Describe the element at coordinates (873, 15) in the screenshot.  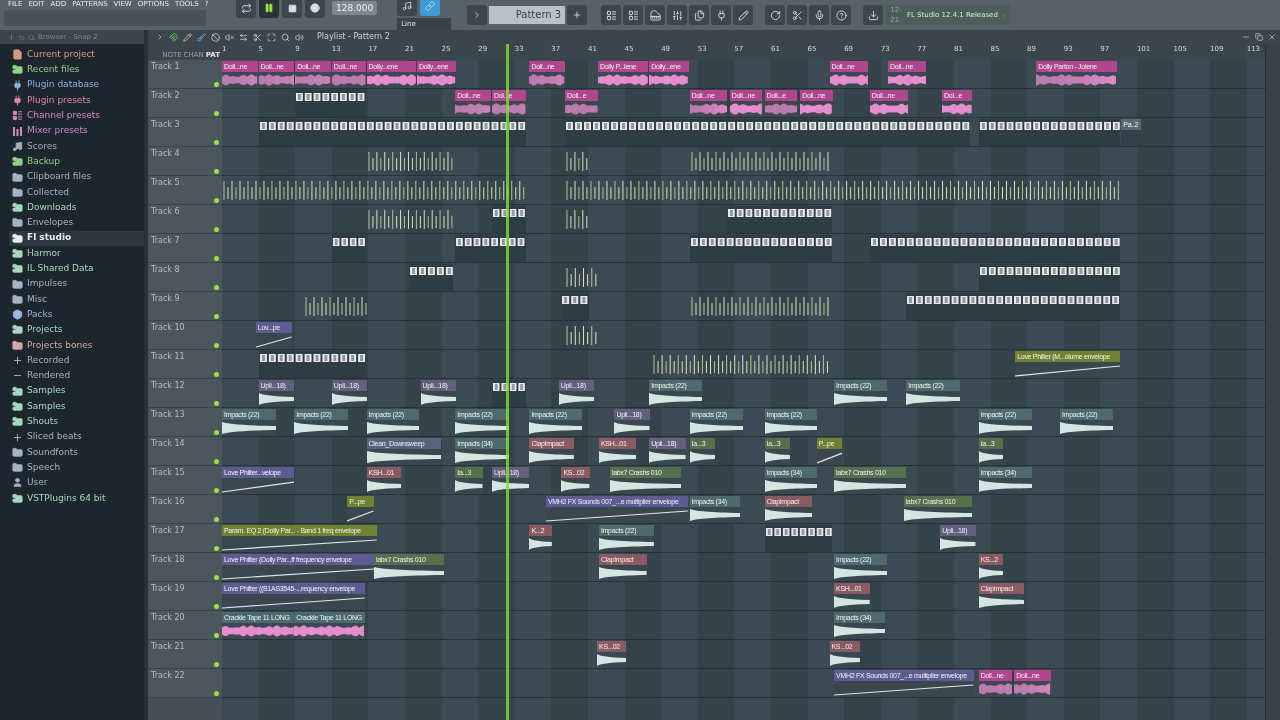
I see `download-button` at that location.